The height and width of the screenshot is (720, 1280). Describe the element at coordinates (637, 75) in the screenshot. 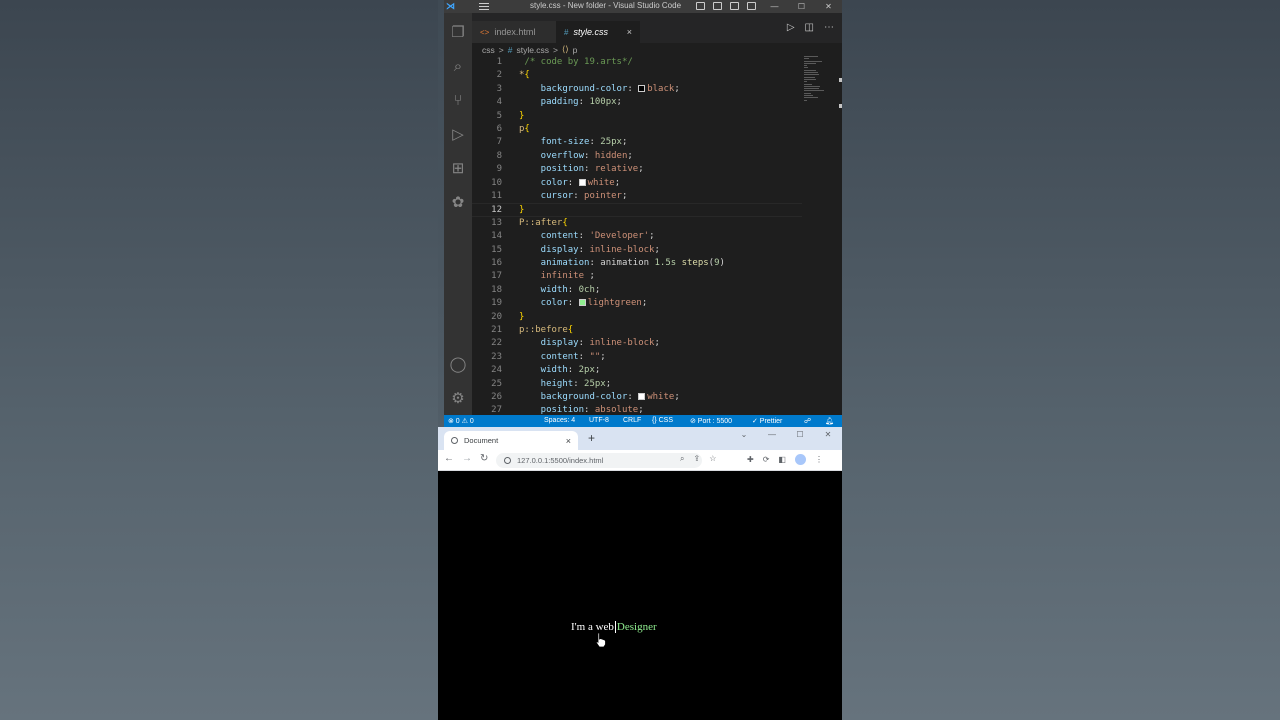

I see `code-line: 2 *{` at that location.